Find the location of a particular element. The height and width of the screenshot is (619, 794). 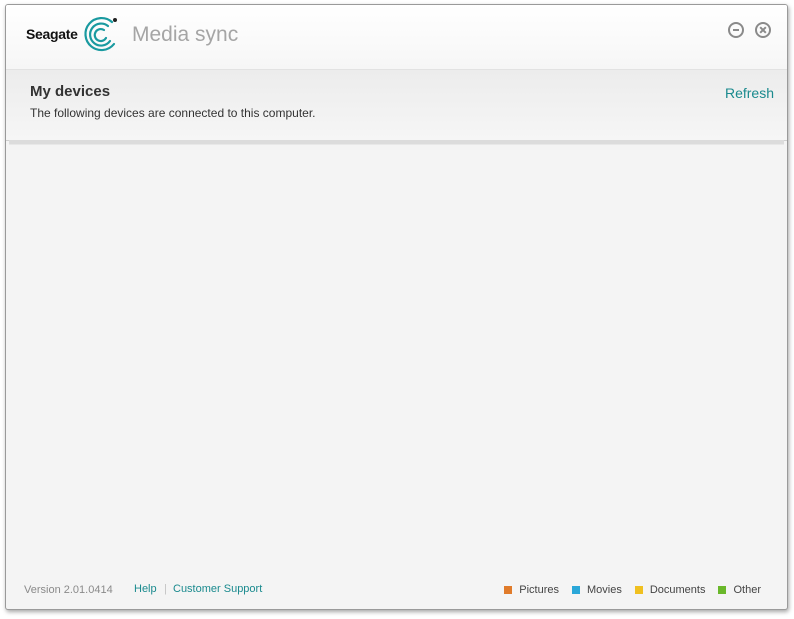

app-title: Media sync is located at coordinates (185, 34).